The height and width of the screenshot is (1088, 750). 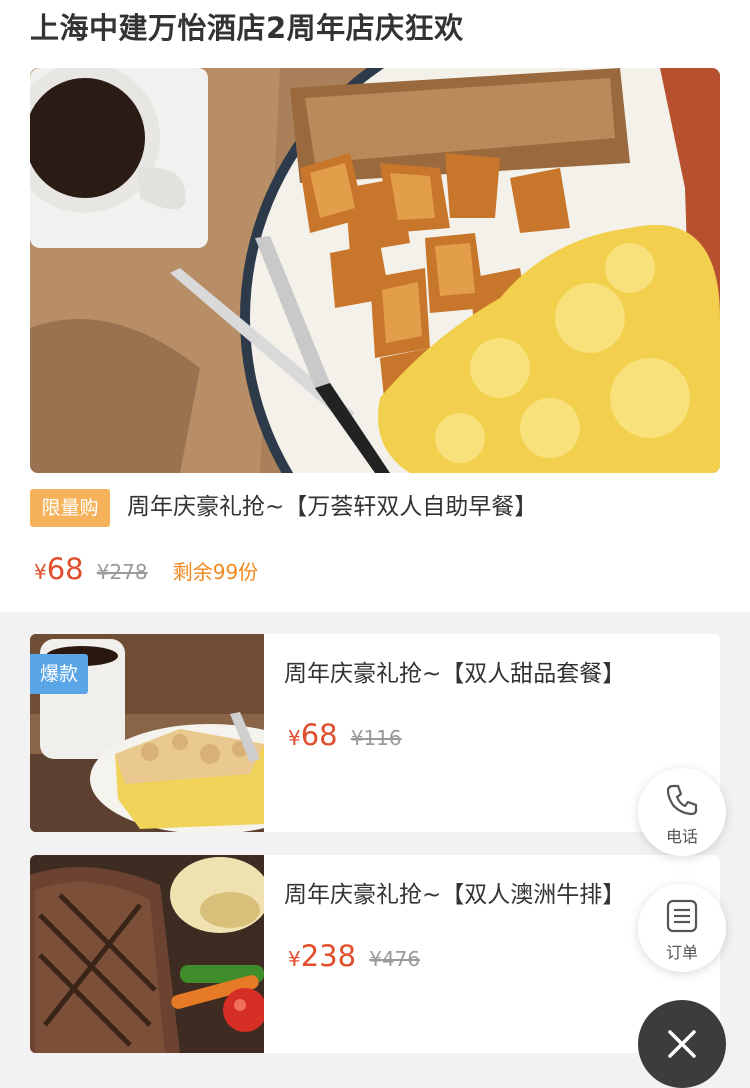 What do you see at coordinates (345, 735) in the screenshot?
I see `item-price-row: ¥68 ¥116` at bounding box center [345, 735].